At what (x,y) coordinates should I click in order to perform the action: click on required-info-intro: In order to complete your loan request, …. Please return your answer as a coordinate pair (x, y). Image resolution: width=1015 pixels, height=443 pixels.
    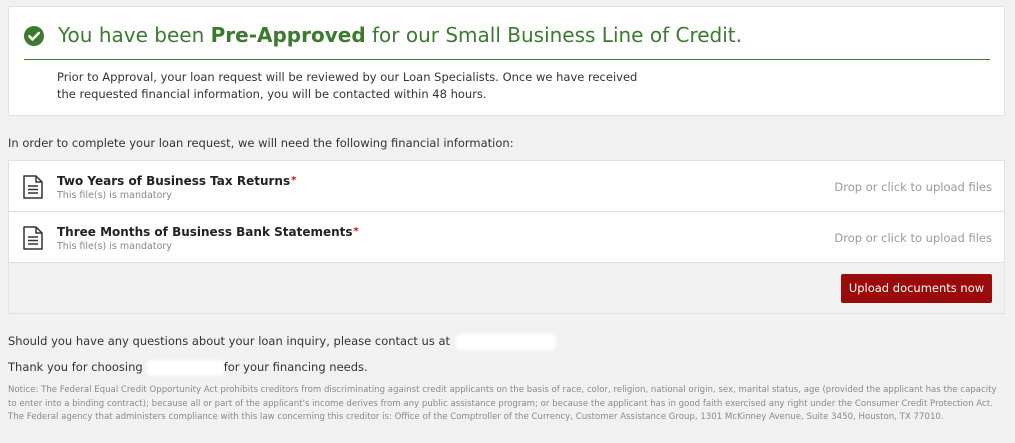
    Looking at the image, I should click on (261, 143).